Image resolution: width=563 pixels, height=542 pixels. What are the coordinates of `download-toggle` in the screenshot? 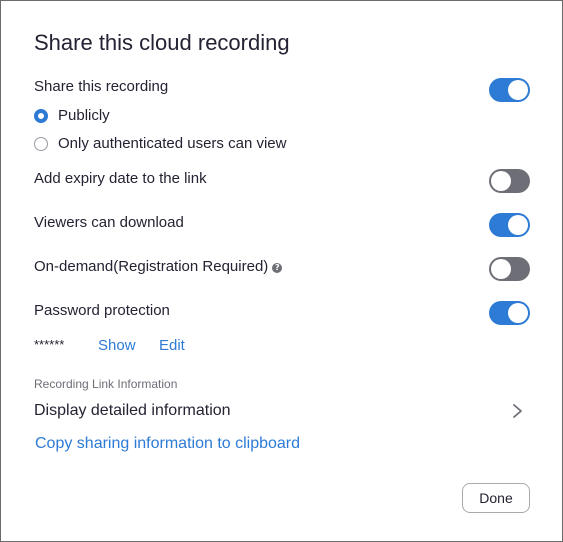 It's located at (509, 225).